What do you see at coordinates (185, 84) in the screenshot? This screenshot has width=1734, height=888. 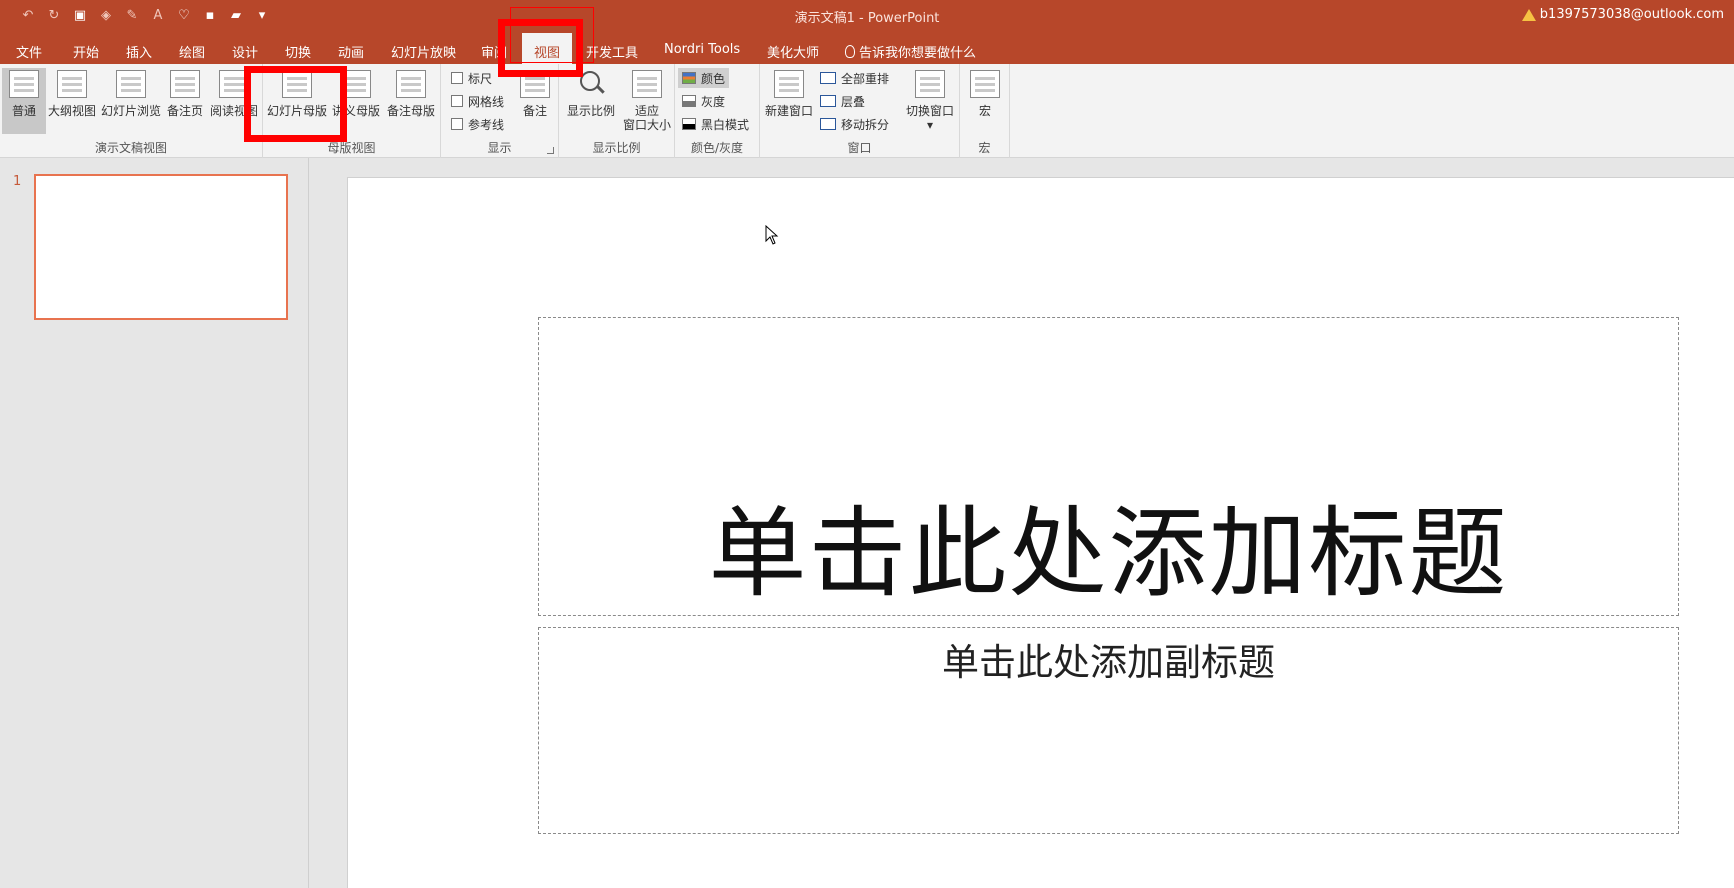 I see `notes-page-icon` at bounding box center [185, 84].